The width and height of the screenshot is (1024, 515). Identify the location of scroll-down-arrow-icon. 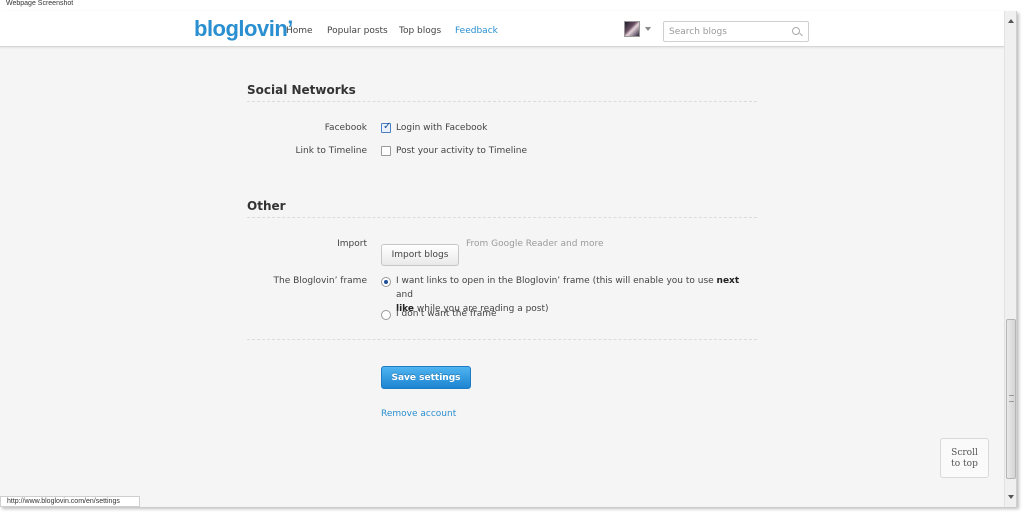
(1011, 497).